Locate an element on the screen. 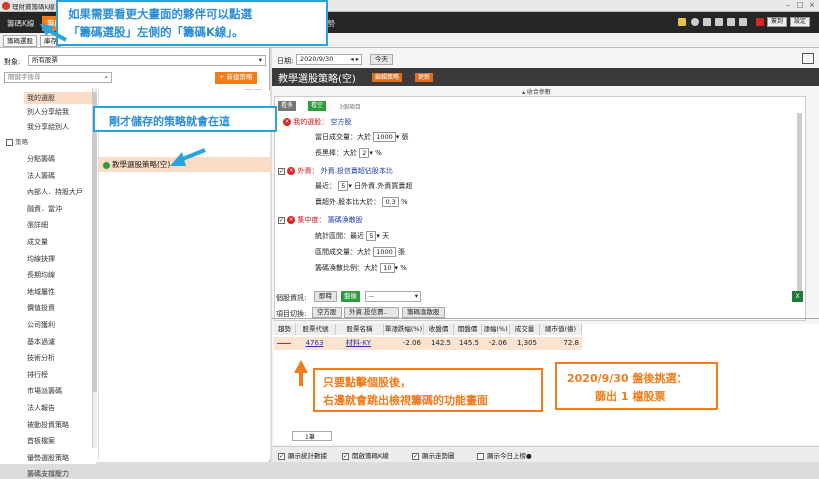  arrow-kline is located at coordinates (53, 33).